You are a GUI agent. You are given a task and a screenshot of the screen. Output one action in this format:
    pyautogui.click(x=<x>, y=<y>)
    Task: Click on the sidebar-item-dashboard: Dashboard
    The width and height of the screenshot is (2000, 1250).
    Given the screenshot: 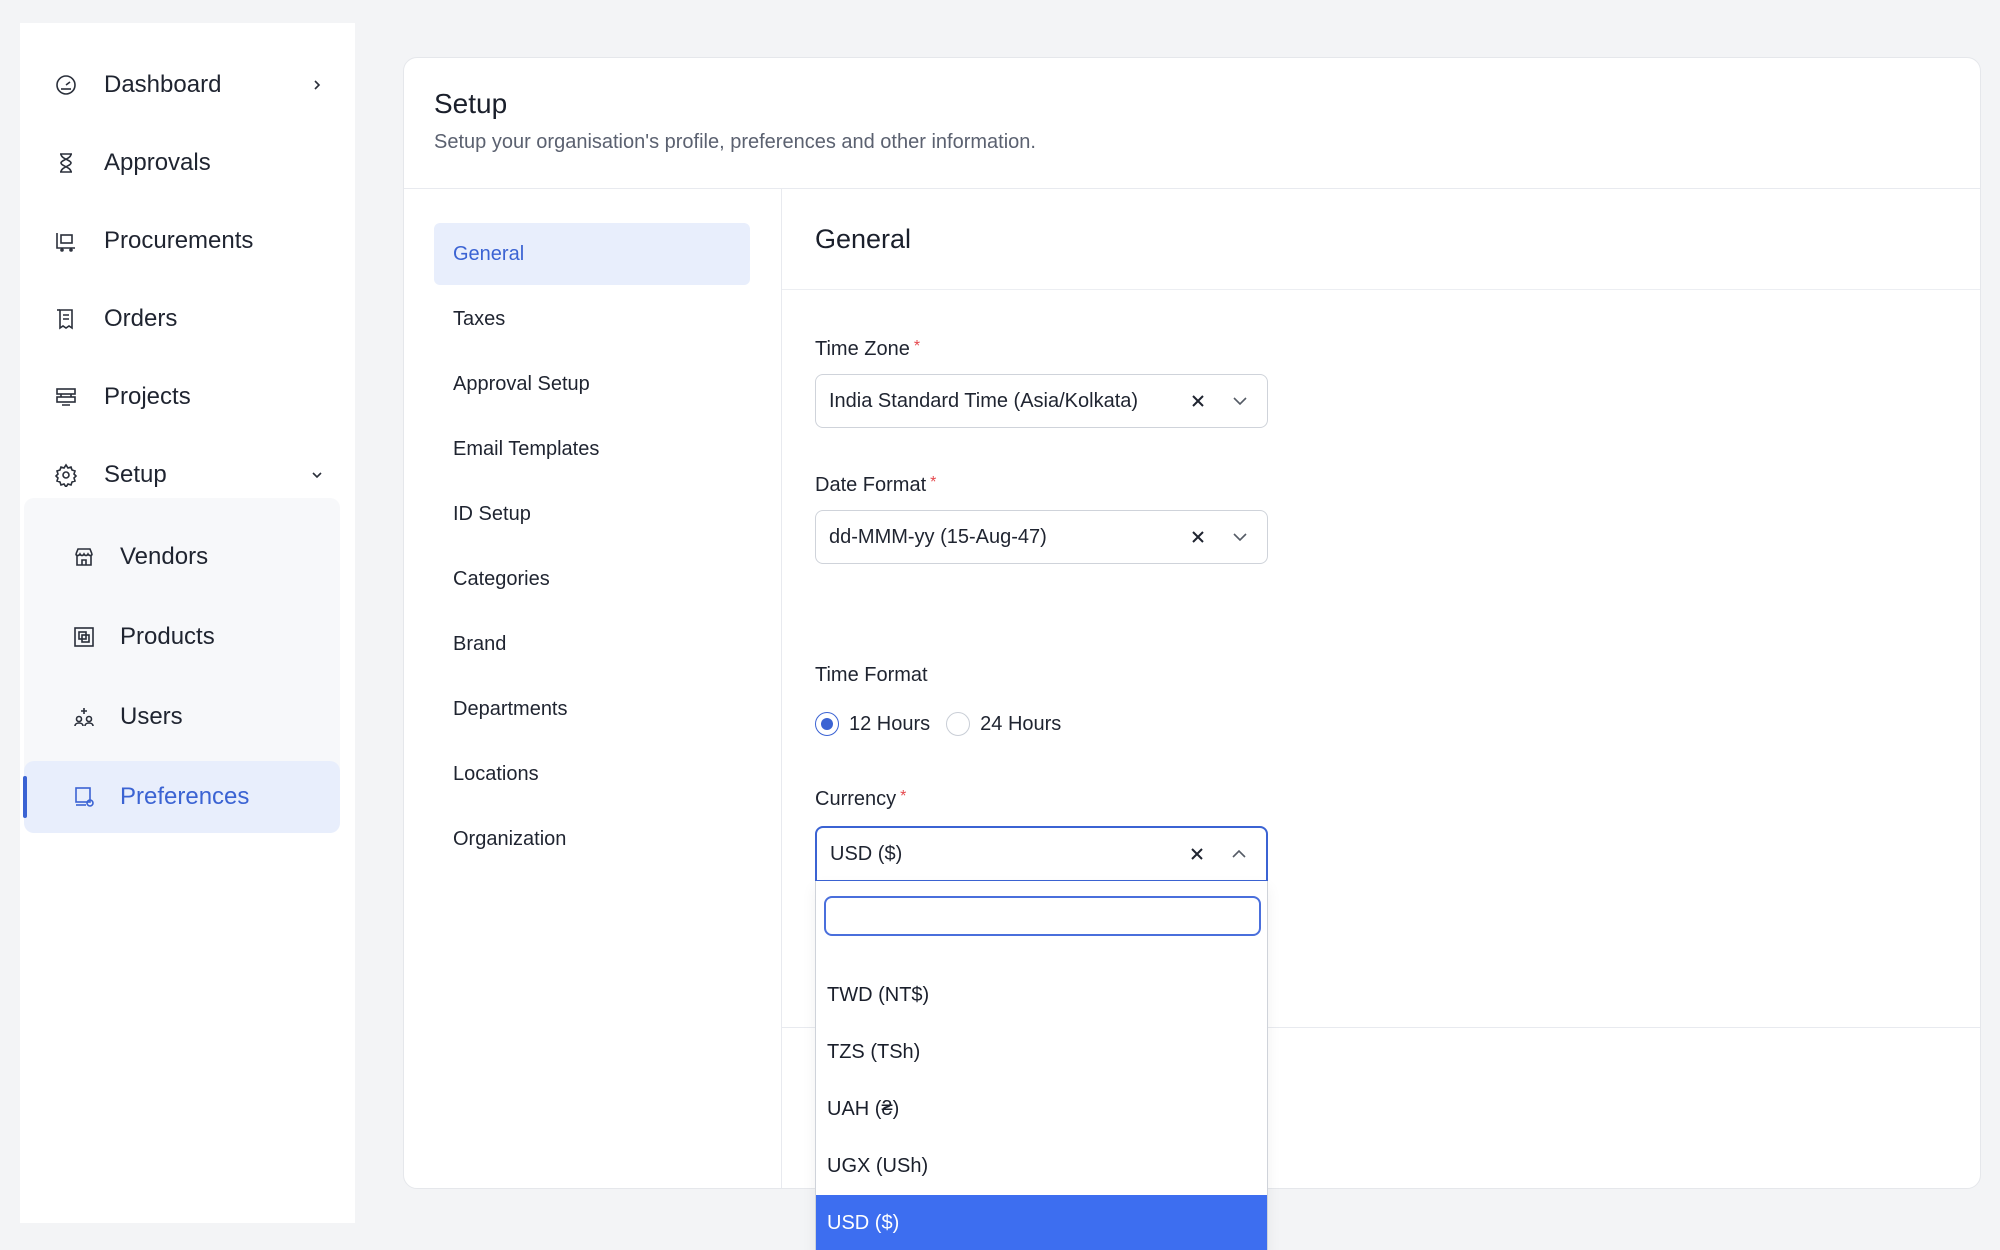 What is the action you would take?
    pyautogui.click(x=187, y=85)
    